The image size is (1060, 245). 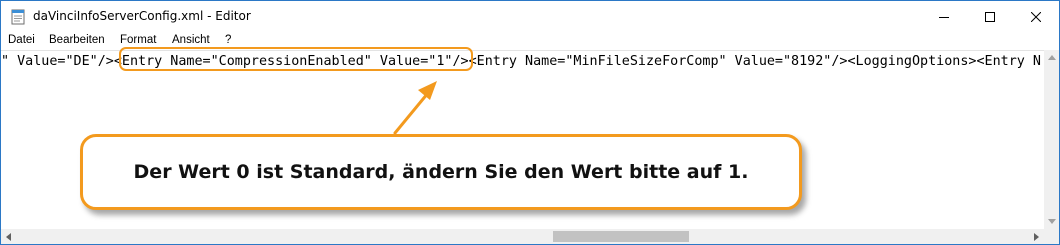 I want to click on scrollbar-corner, so click(x=1051, y=236).